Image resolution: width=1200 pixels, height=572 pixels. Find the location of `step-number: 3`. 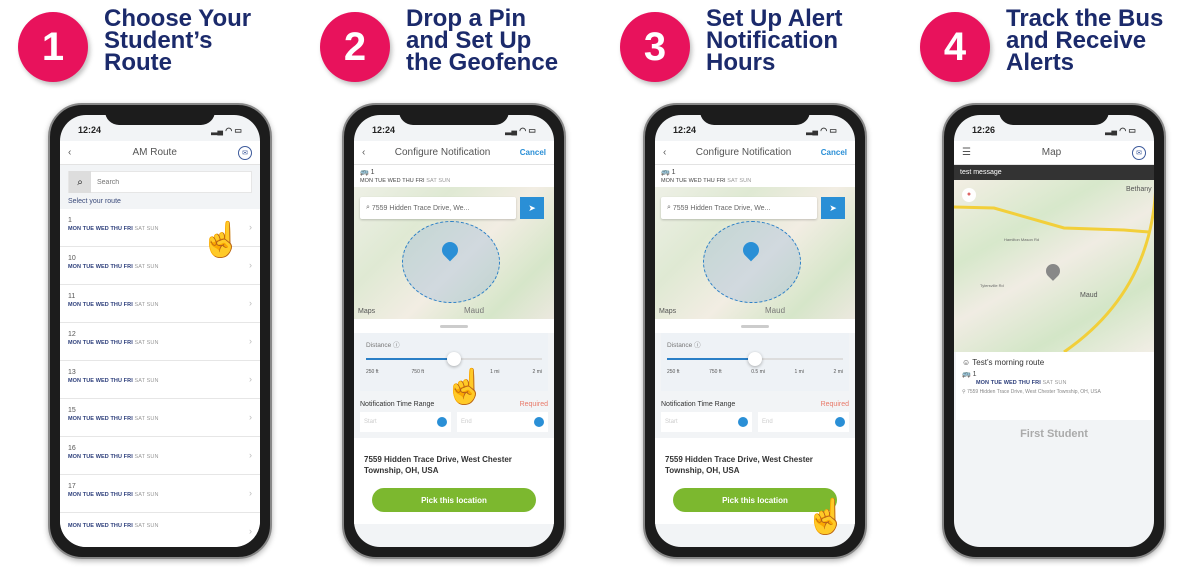

step-number: 3 is located at coordinates (655, 47).